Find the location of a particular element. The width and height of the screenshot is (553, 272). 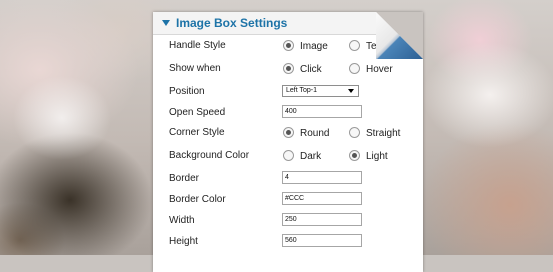

setting-label: Width is located at coordinates (182, 220).